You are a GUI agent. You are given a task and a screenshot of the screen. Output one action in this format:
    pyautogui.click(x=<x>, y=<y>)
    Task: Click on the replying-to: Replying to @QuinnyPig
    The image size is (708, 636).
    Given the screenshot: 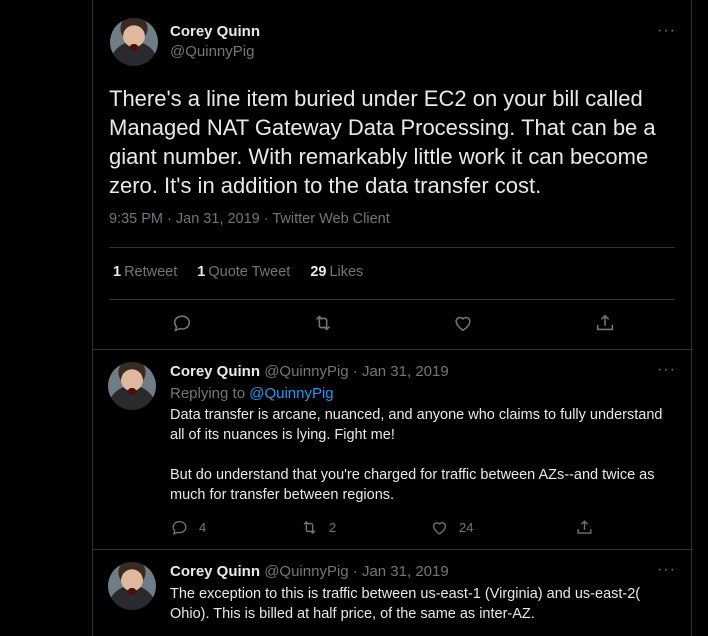 What is the action you would take?
    pyautogui.click(x=252, y=393)
    